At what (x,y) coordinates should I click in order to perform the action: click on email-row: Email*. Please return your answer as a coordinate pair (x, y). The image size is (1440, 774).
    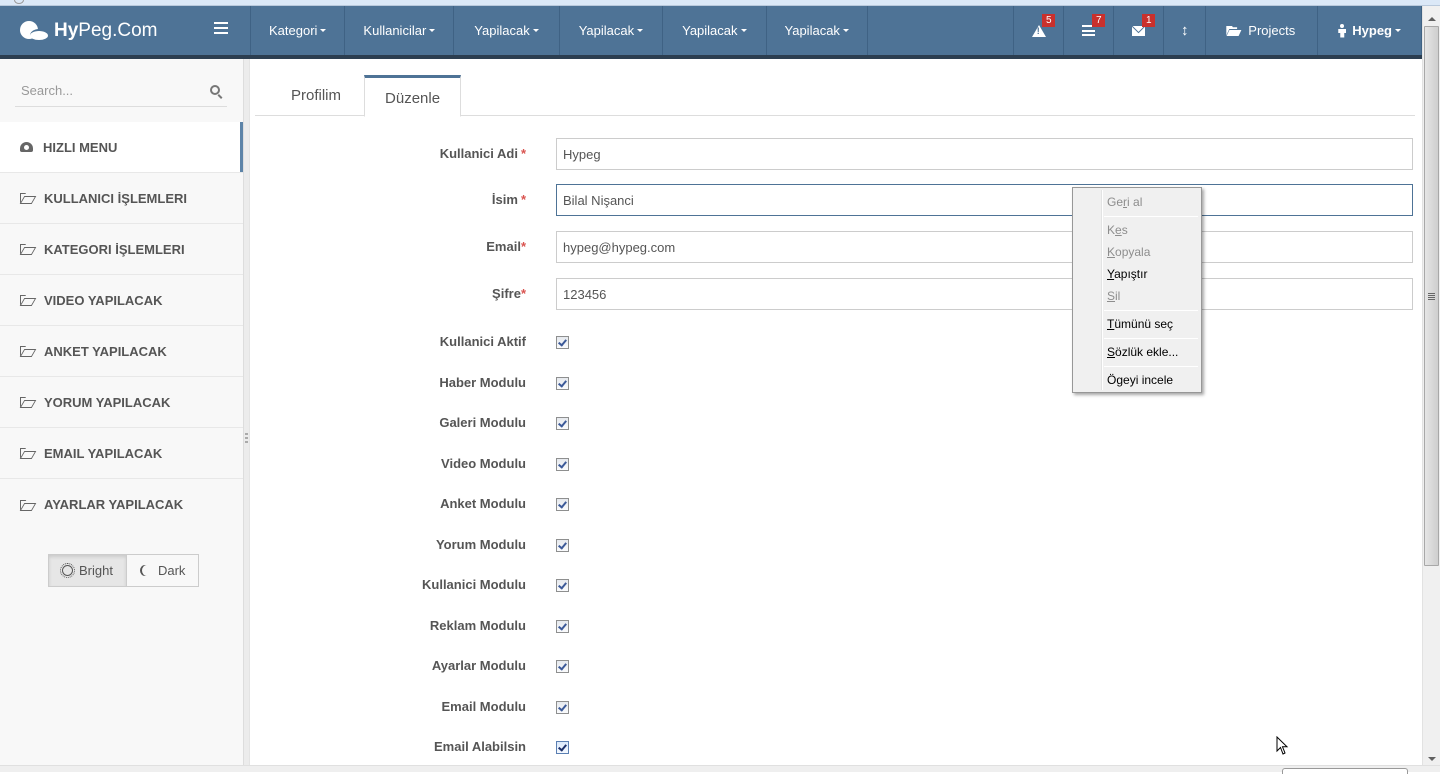
    Looking at the image, I should click on (836, 247).